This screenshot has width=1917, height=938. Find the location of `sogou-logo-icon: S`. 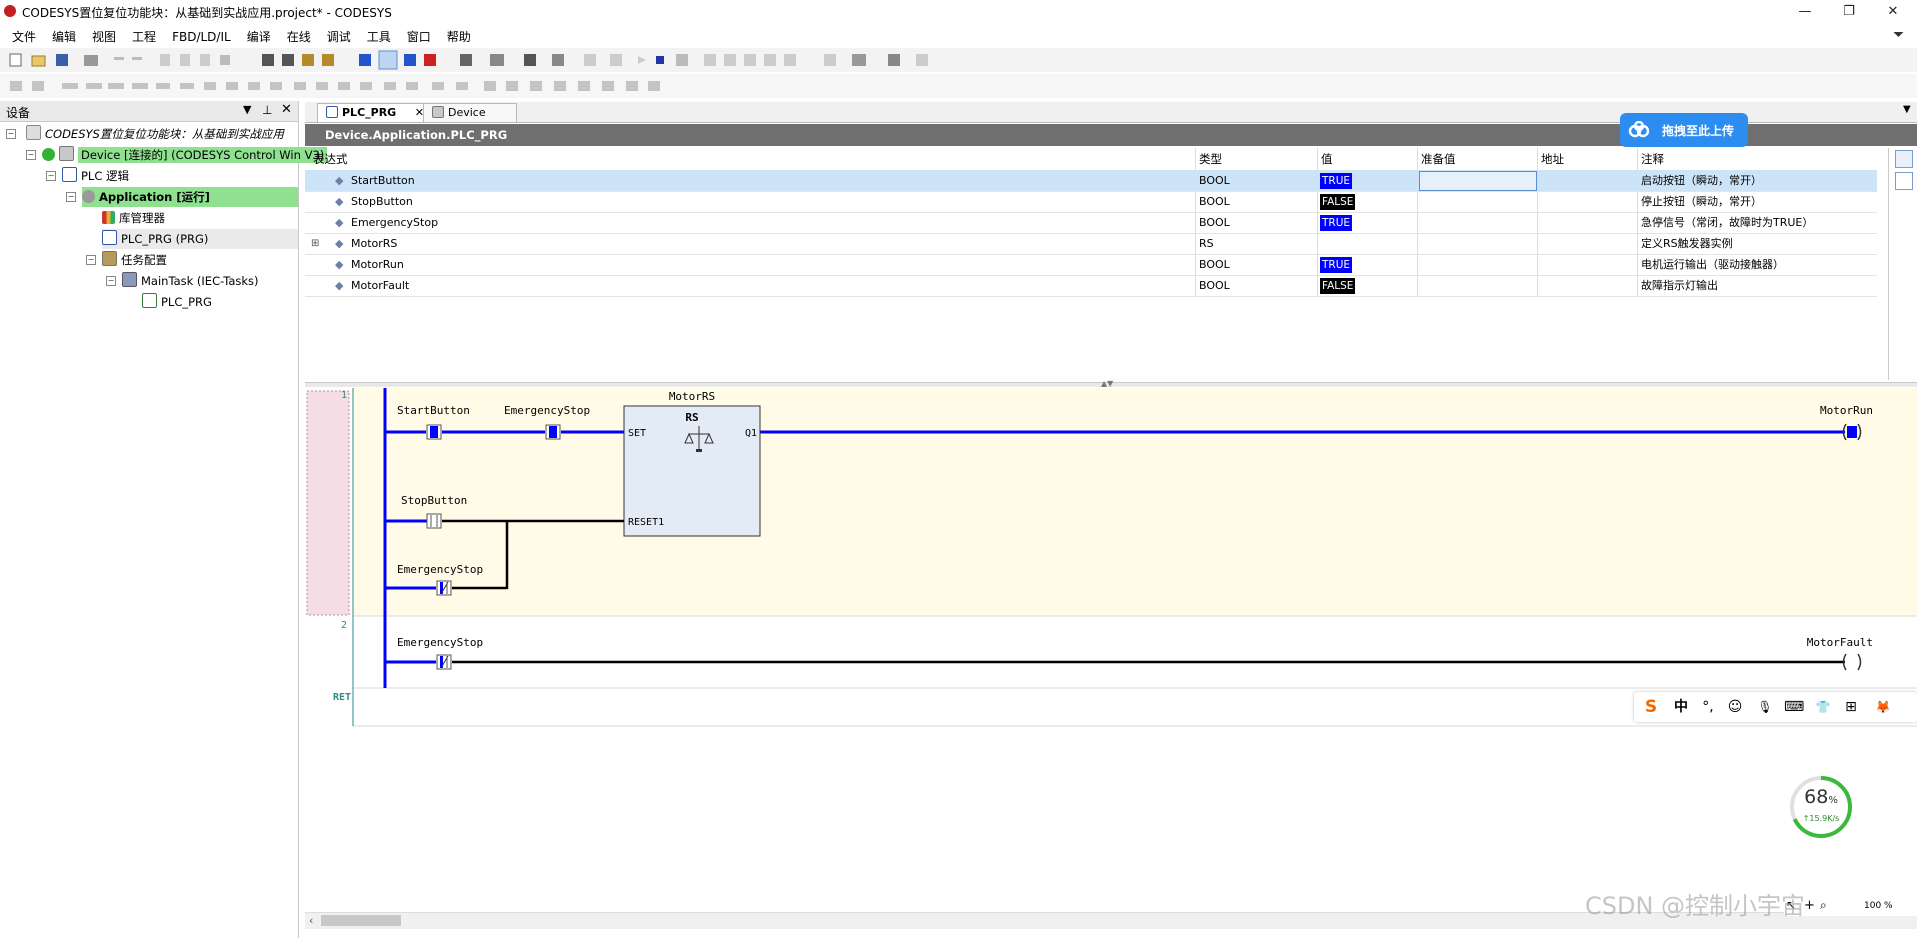

sogou-logo-icon: S is located at coordinates (1651, 707).